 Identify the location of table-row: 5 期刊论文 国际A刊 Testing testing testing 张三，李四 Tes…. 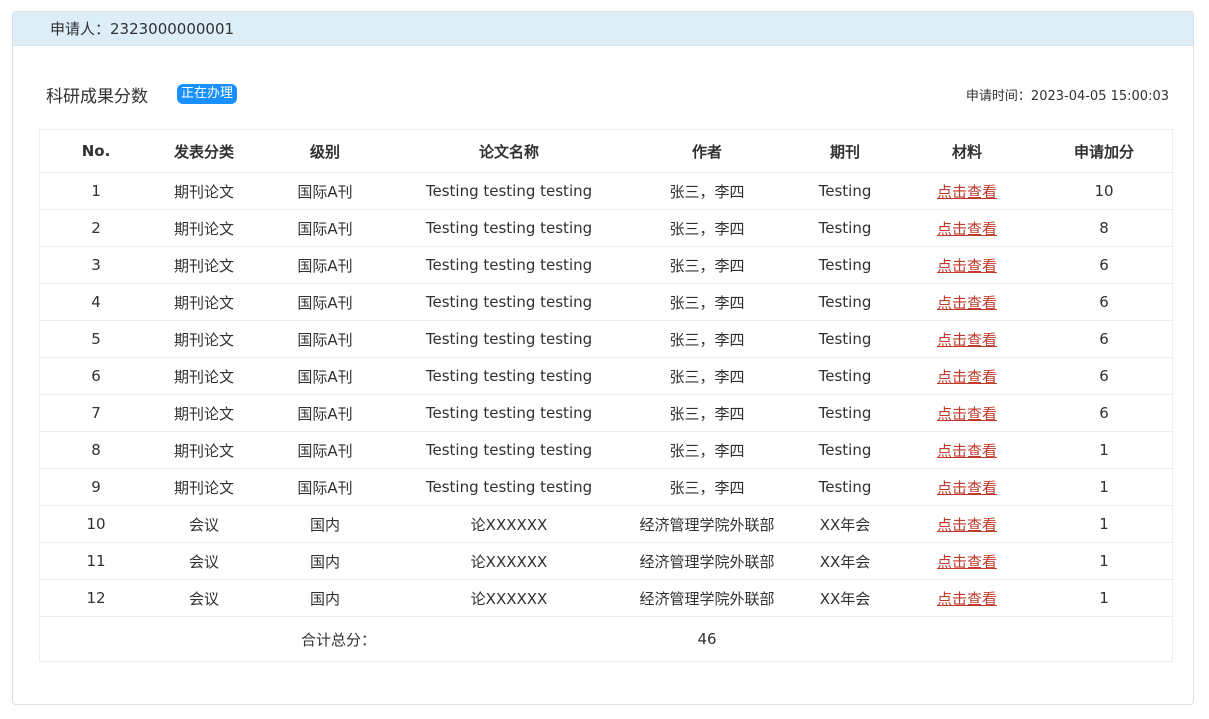
(607, 339).